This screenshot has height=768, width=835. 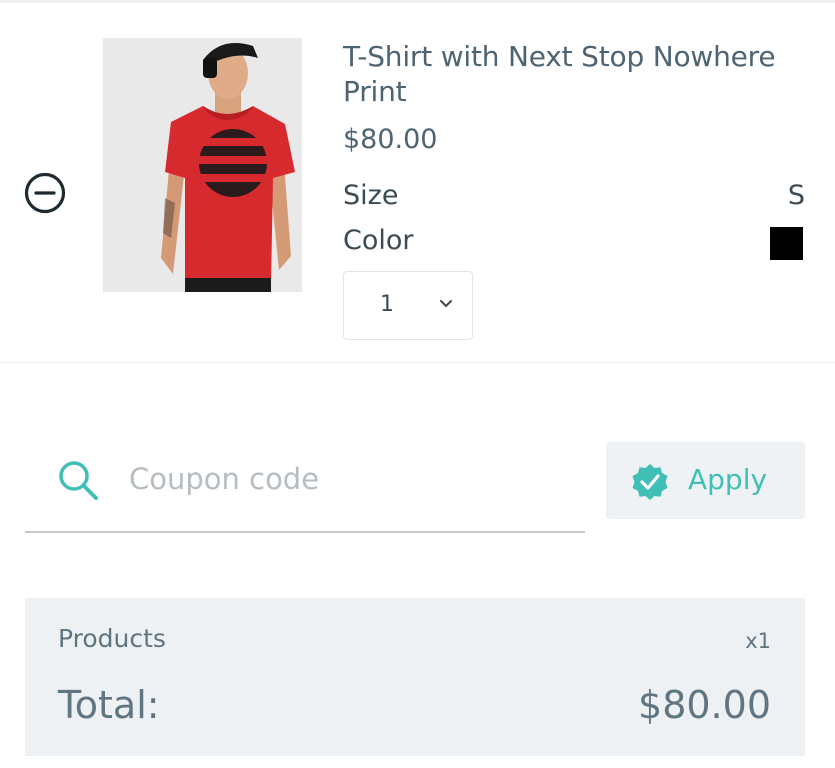 I want to click on chevron-down-icon, so click(x=446, y=303).